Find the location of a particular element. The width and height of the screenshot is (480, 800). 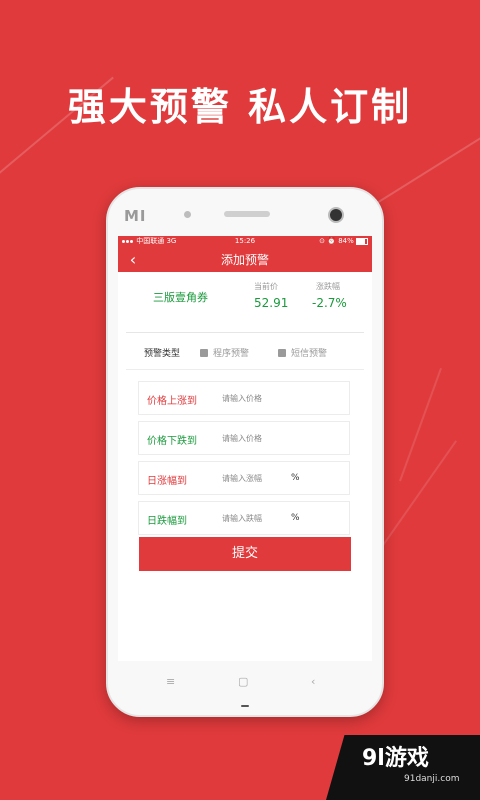

alert-type-row: 预警类型 程序预警 短信预警 is located at coordinates (245, 351).